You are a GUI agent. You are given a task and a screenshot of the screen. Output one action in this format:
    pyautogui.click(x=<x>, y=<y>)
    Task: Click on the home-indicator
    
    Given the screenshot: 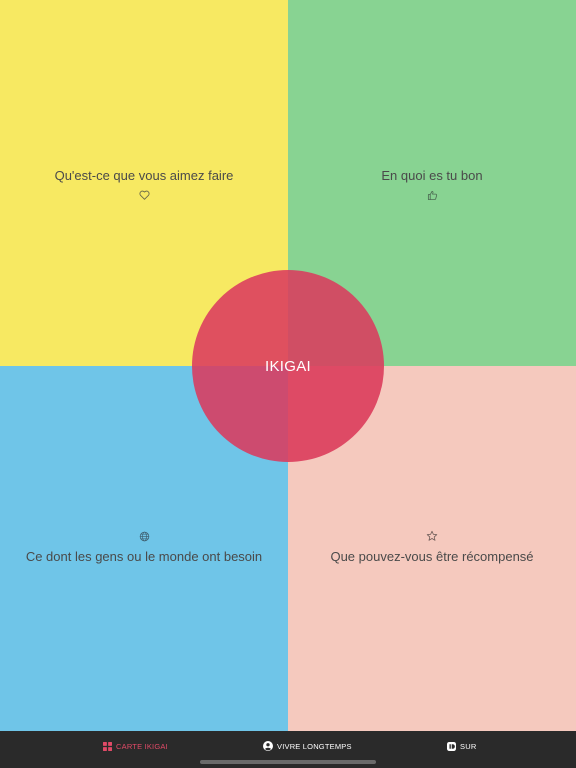 What is the action you would take?
    pyautogui.click(x=288, y=762)
    